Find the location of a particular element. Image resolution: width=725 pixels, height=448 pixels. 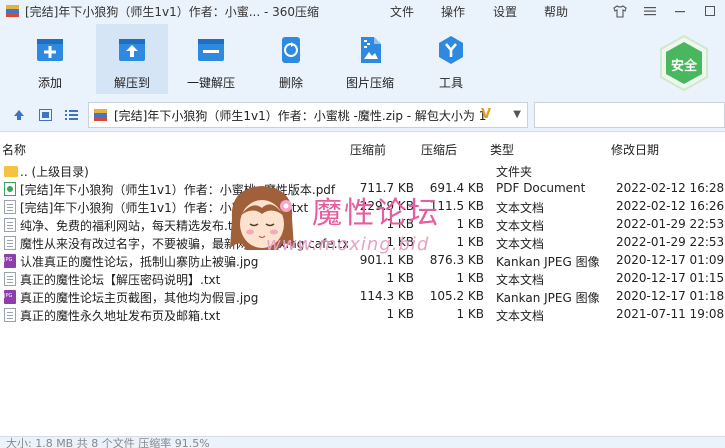

skin-icon is located at coordinates (620, 11).